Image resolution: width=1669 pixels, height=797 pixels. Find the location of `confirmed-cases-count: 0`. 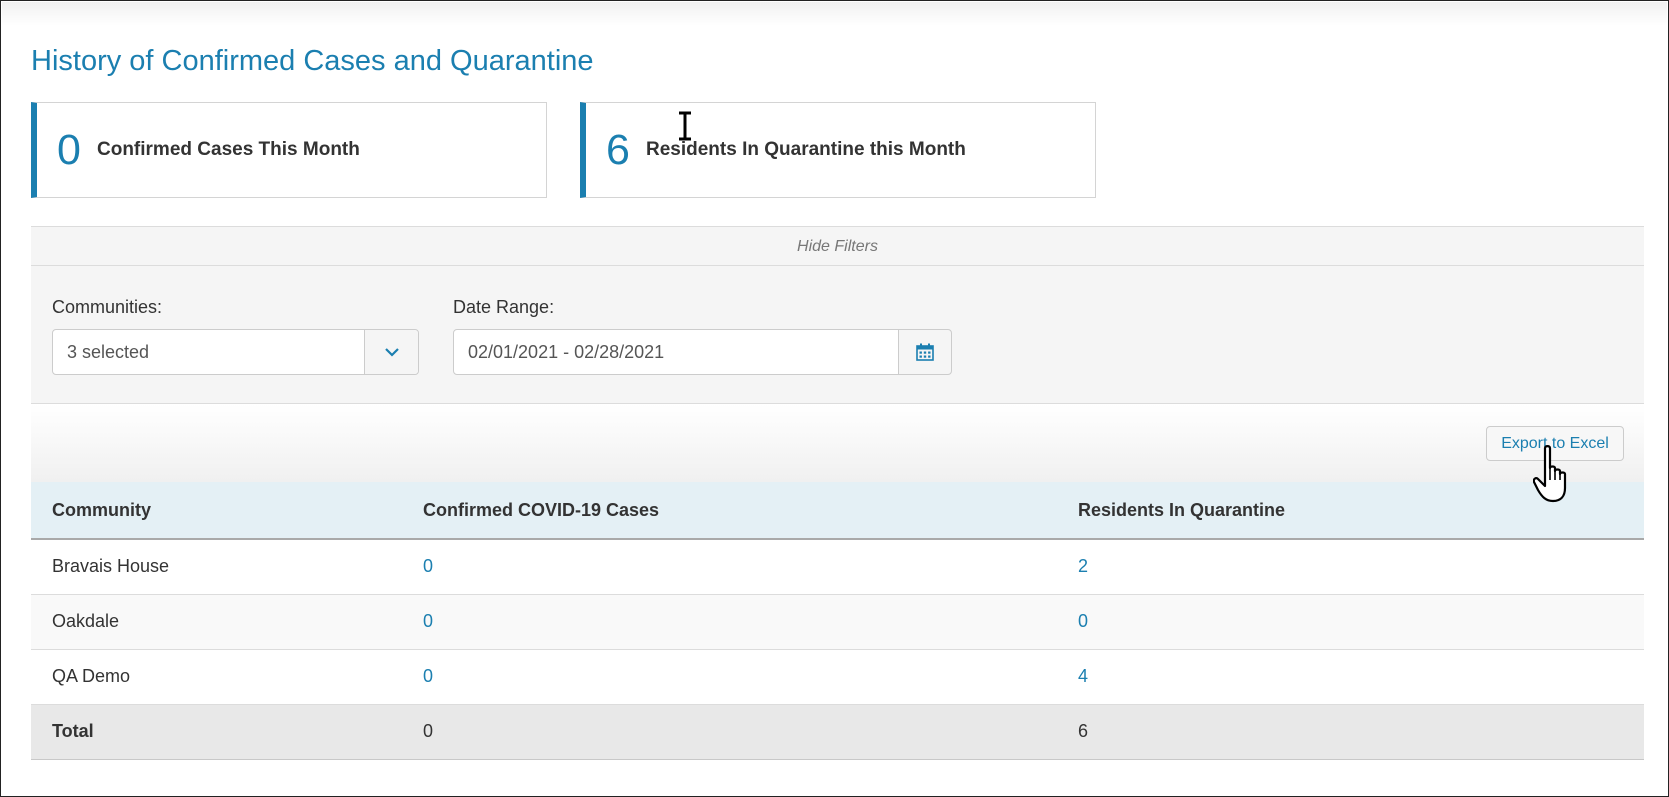

confirmed-cases-count: 0 is located at coordinates (69, 149).